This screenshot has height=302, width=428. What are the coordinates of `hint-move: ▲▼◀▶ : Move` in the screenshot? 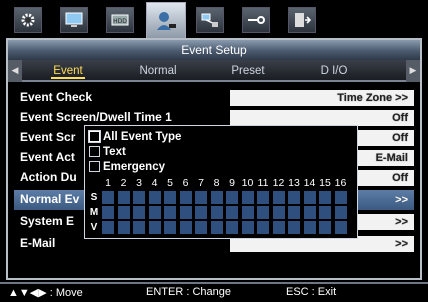 It's located at (45, 293).